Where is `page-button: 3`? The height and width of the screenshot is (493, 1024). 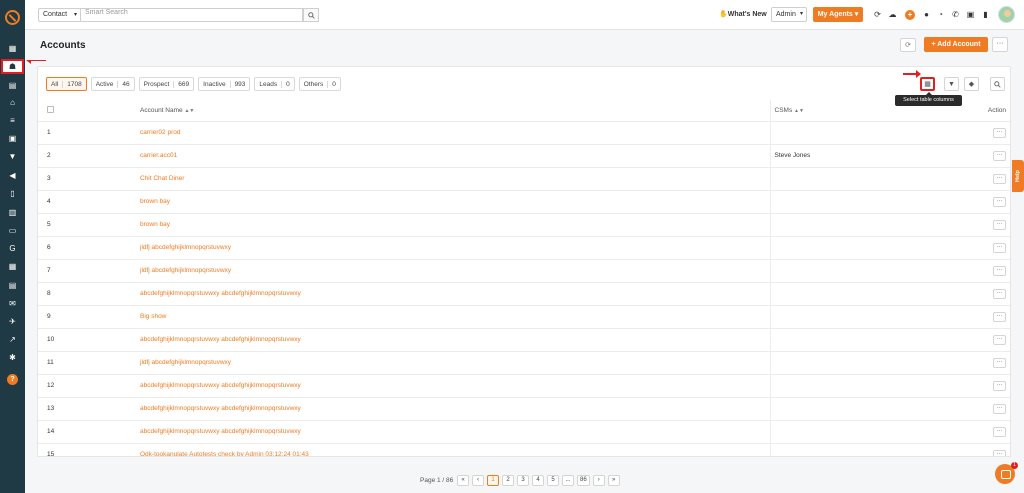
page-button: 3 is located at coordinates (523, 480).